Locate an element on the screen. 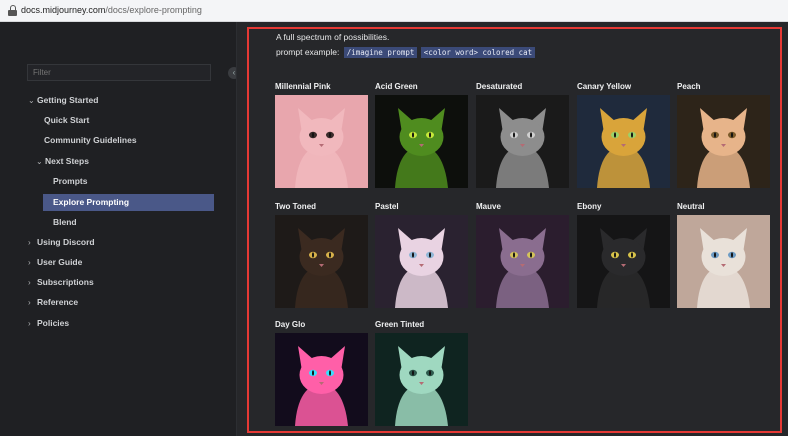 This screenshot has height=436, width=788. card-label: Millennial Pink is located at coordinates (303, 86).